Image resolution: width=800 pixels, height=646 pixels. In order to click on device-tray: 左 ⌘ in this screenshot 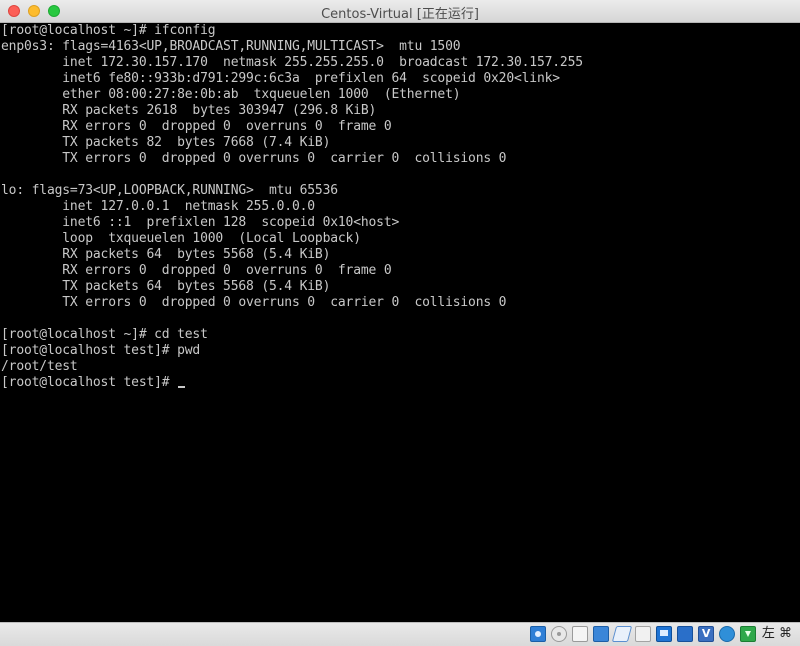, I will do `click(658, 634)`.